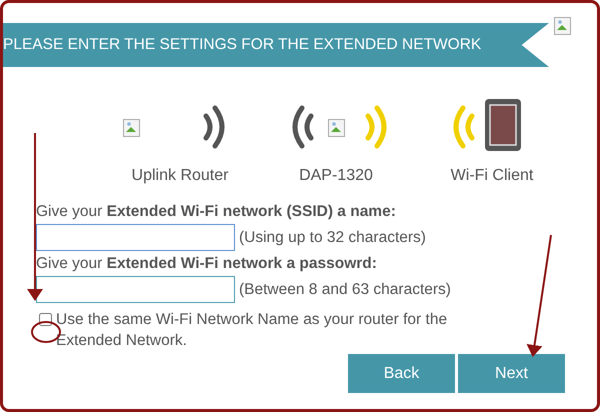 This screenshot has width=600, height=412. I want to click on same-name-checkbox, so click(45, 319).